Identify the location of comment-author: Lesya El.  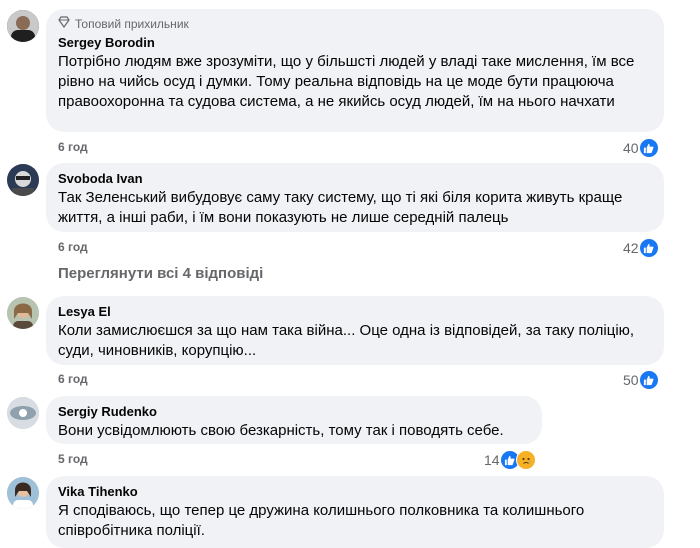
(355, 311).